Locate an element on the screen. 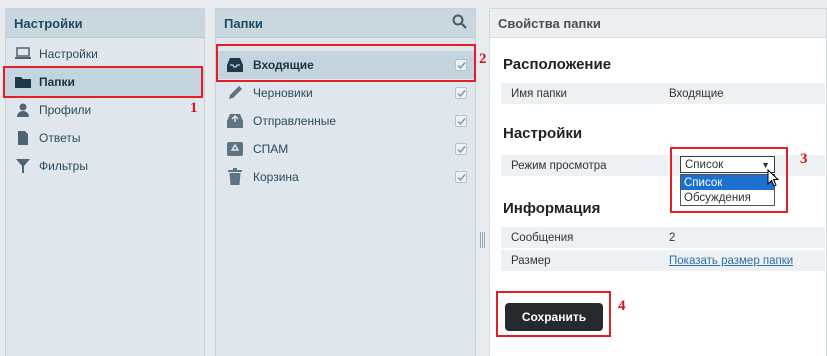  folder-label: Черновики is located at coordinates (283, 93).